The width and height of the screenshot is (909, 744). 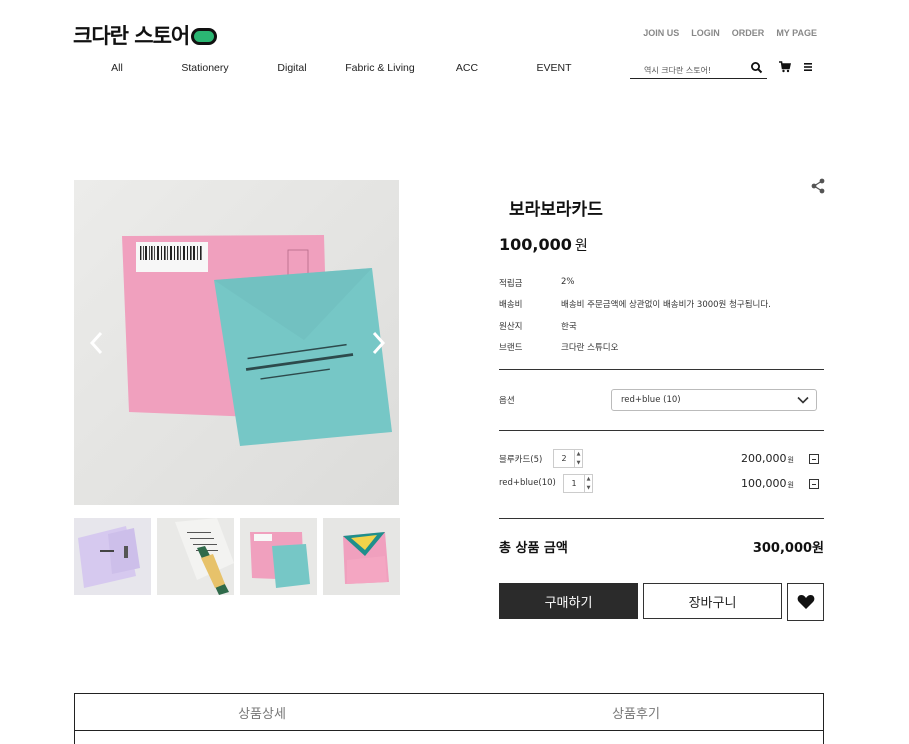 What do you see at coordinates (449, 737) in the screenshot?
I see `tab-content-frame` at bounding box center [449, 737].